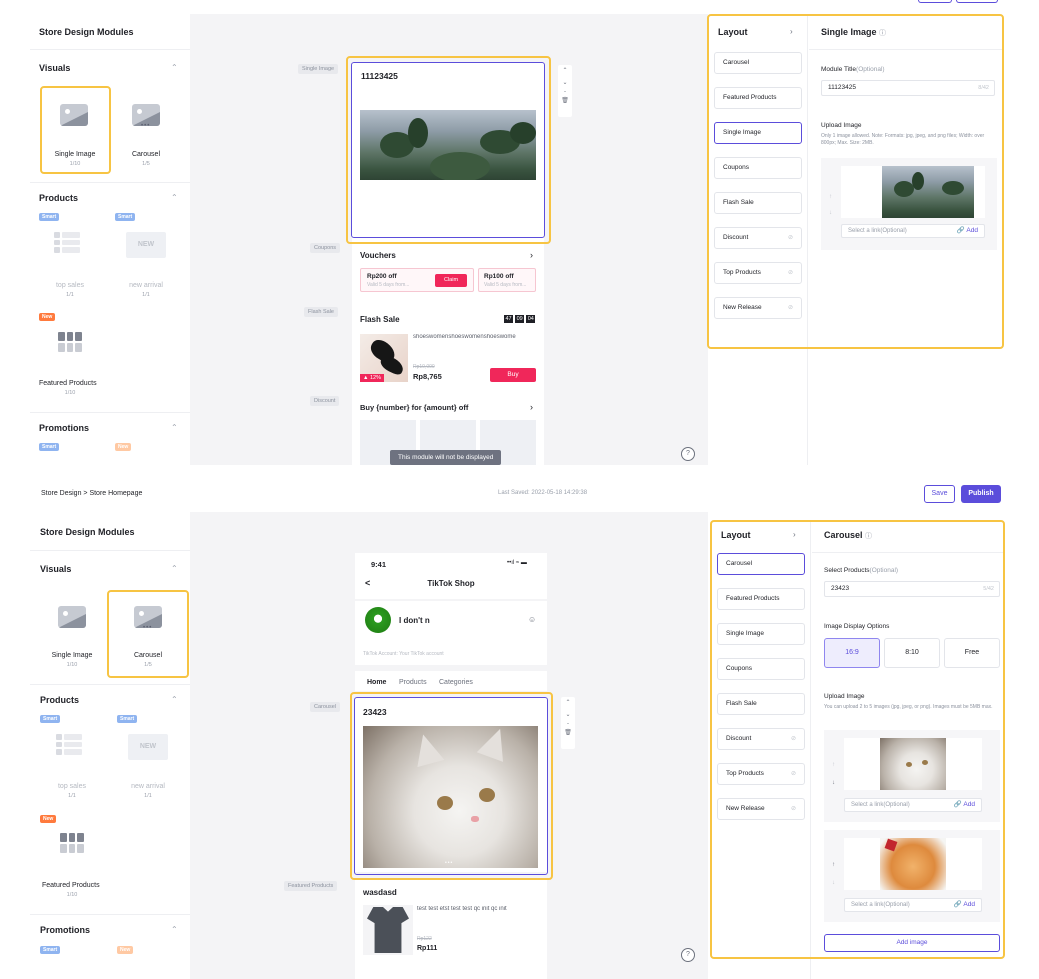  I want to click on flash-product-name: shoeswomenshoeswomenshoeswome, so click(464, 337).